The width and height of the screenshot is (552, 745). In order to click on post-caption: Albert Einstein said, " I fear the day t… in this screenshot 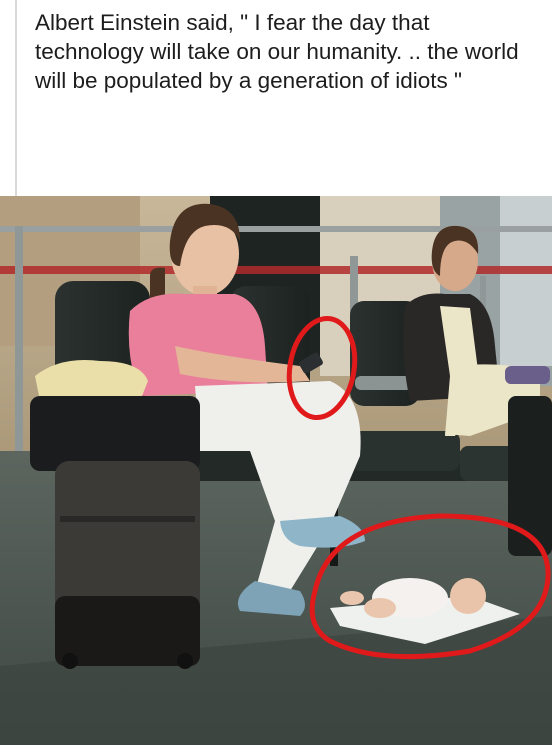, I will do `click(277, 51)`.